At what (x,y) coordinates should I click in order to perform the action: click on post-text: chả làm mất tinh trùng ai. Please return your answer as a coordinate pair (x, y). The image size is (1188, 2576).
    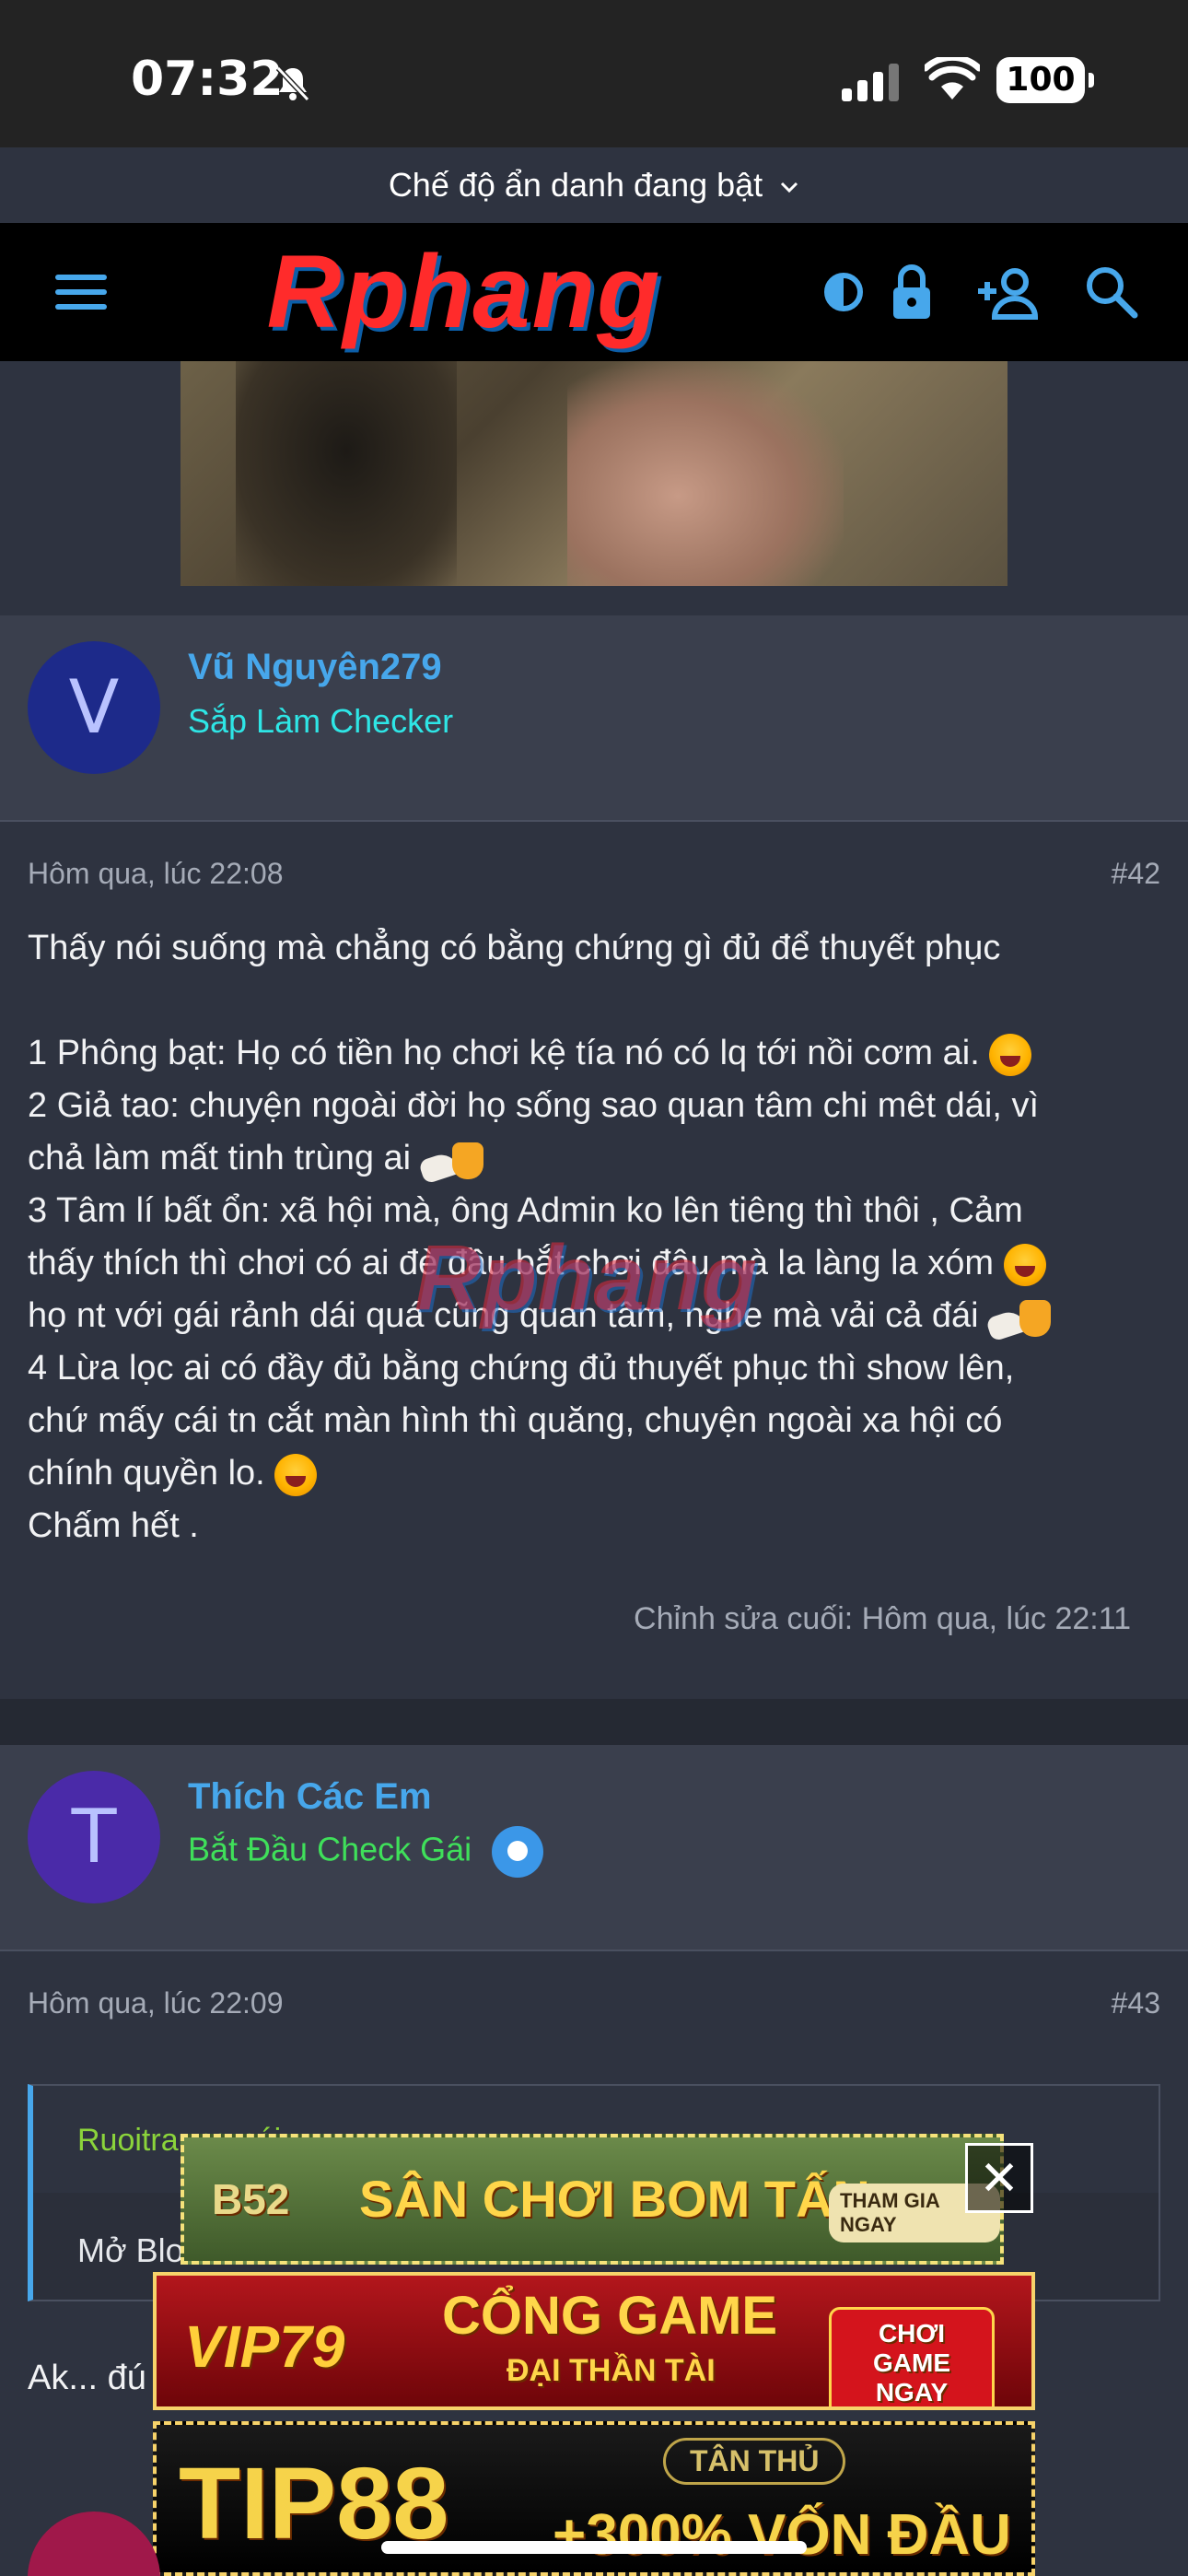
    Looking at the image, I should click on (220, 1158).